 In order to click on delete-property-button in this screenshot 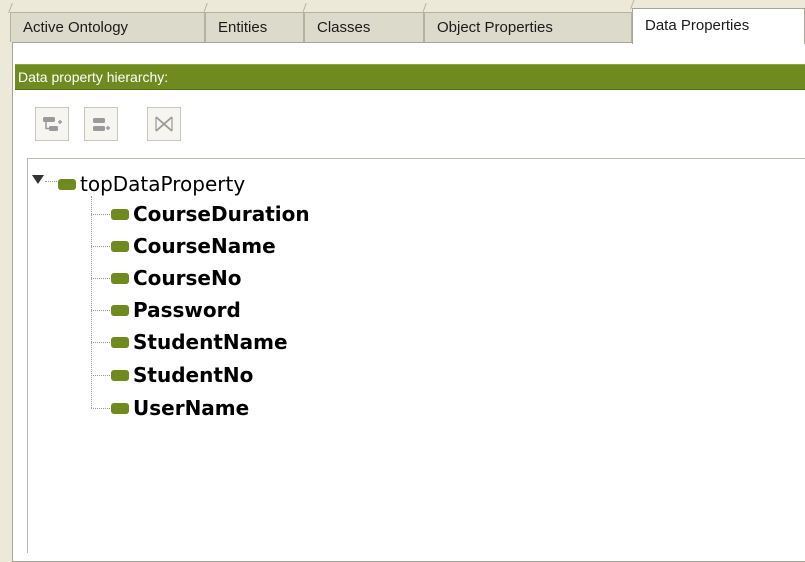, I will do `click(164, 124)`.